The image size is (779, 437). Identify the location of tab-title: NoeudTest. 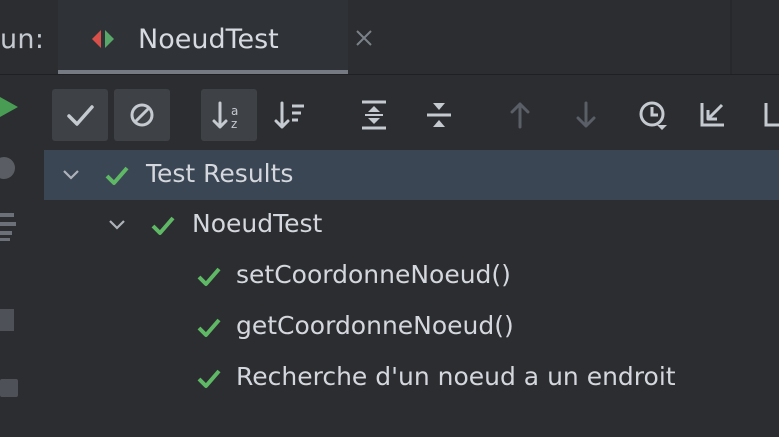
(208, 39).